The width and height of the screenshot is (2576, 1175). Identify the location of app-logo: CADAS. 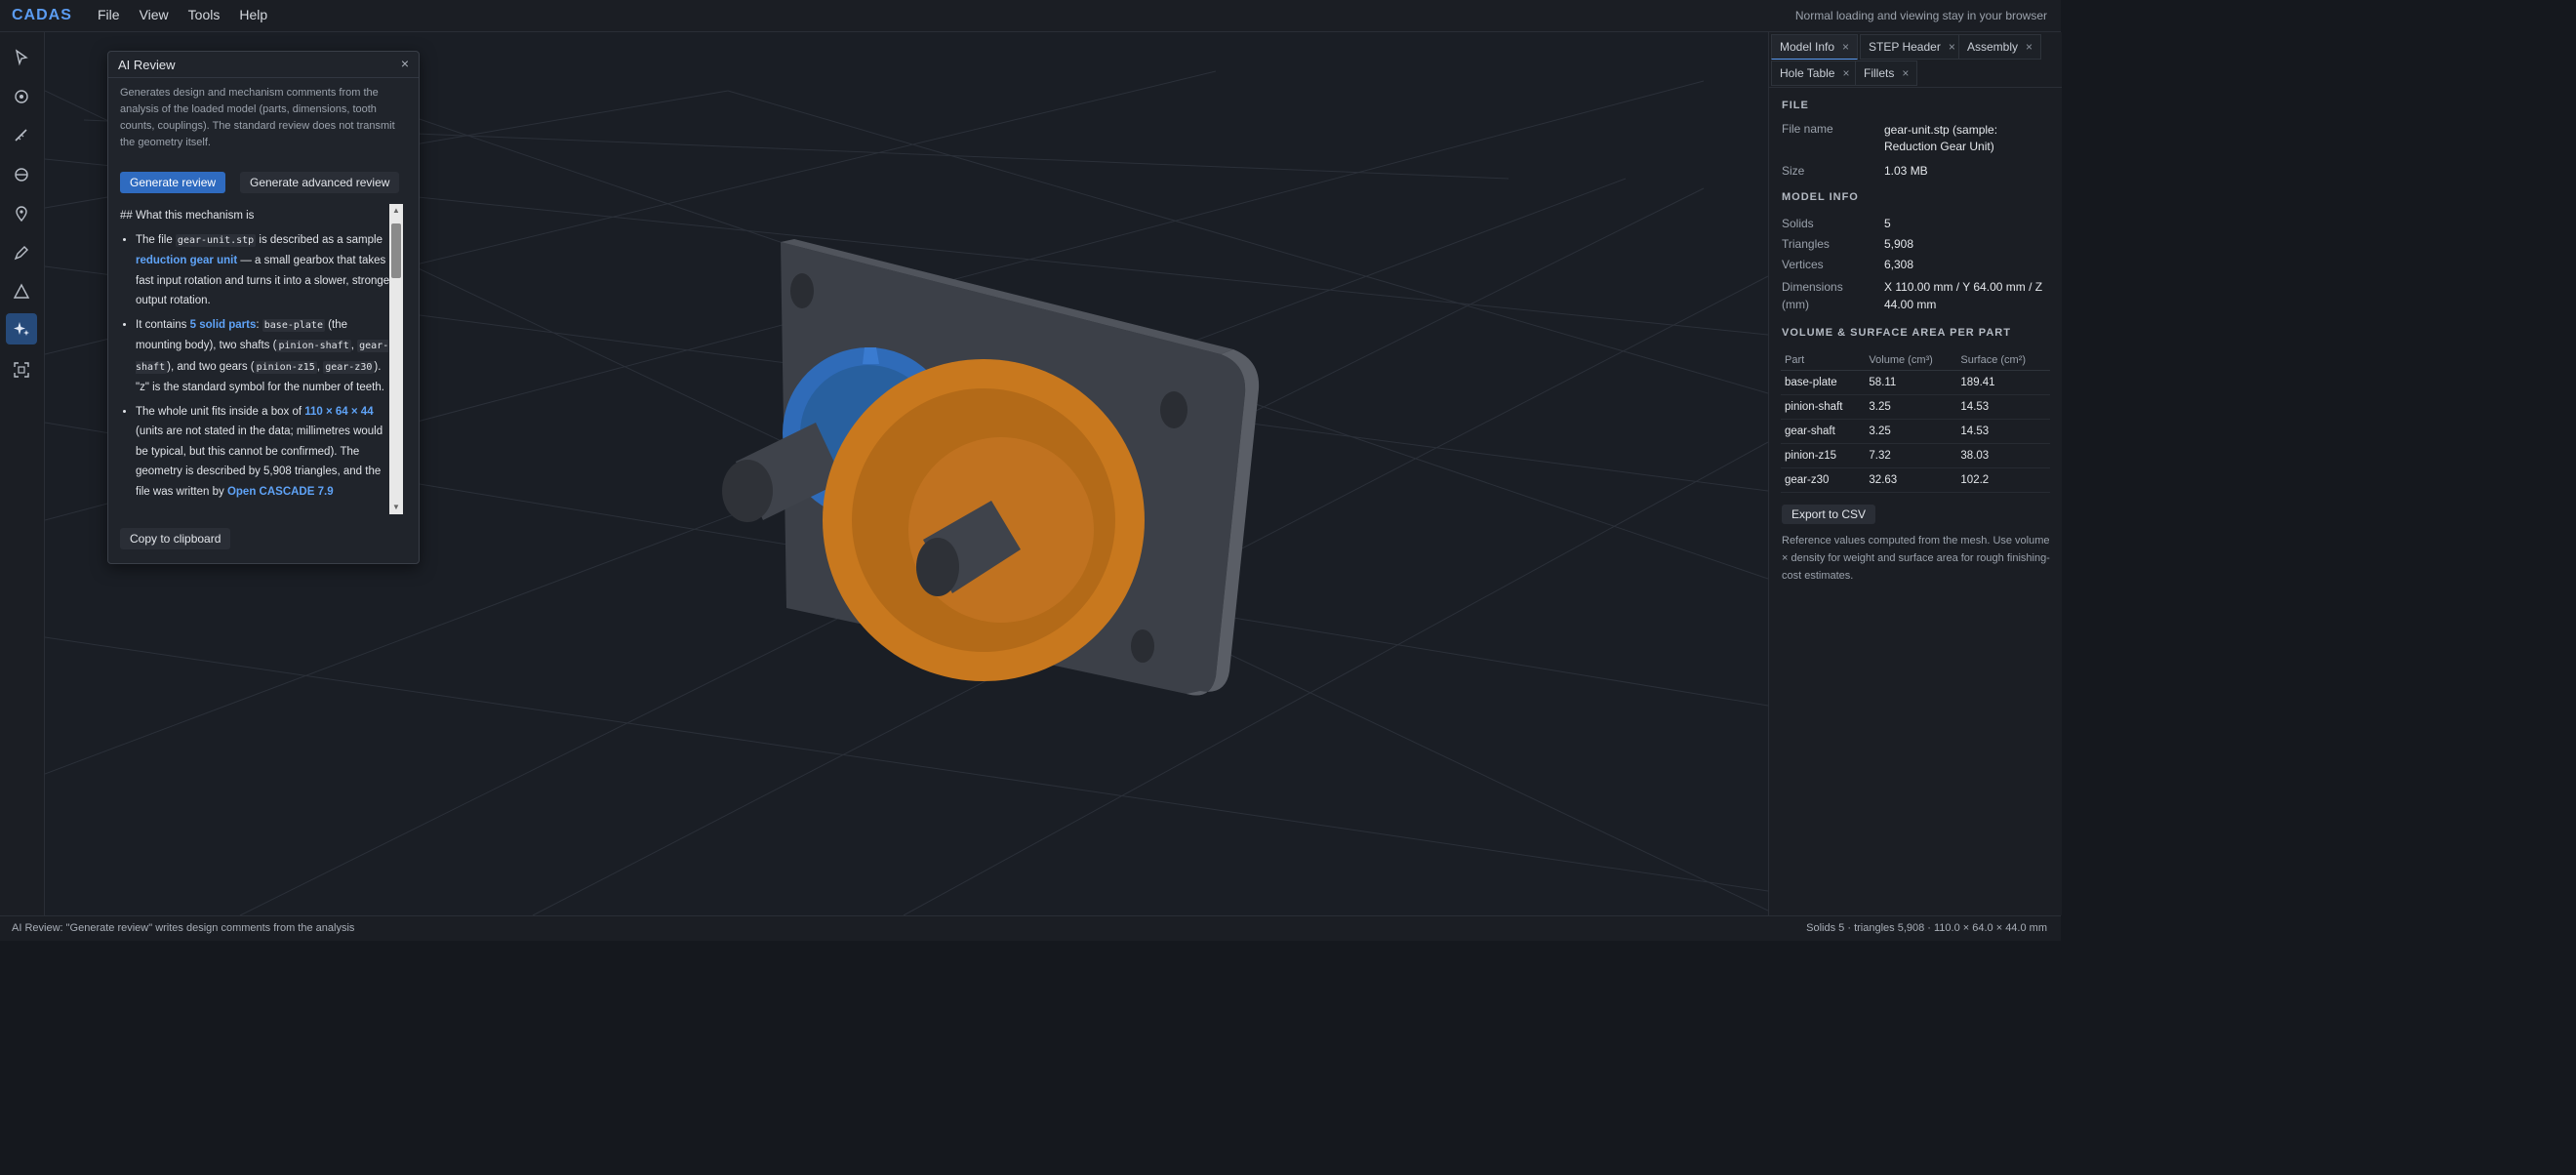
(42, 15).